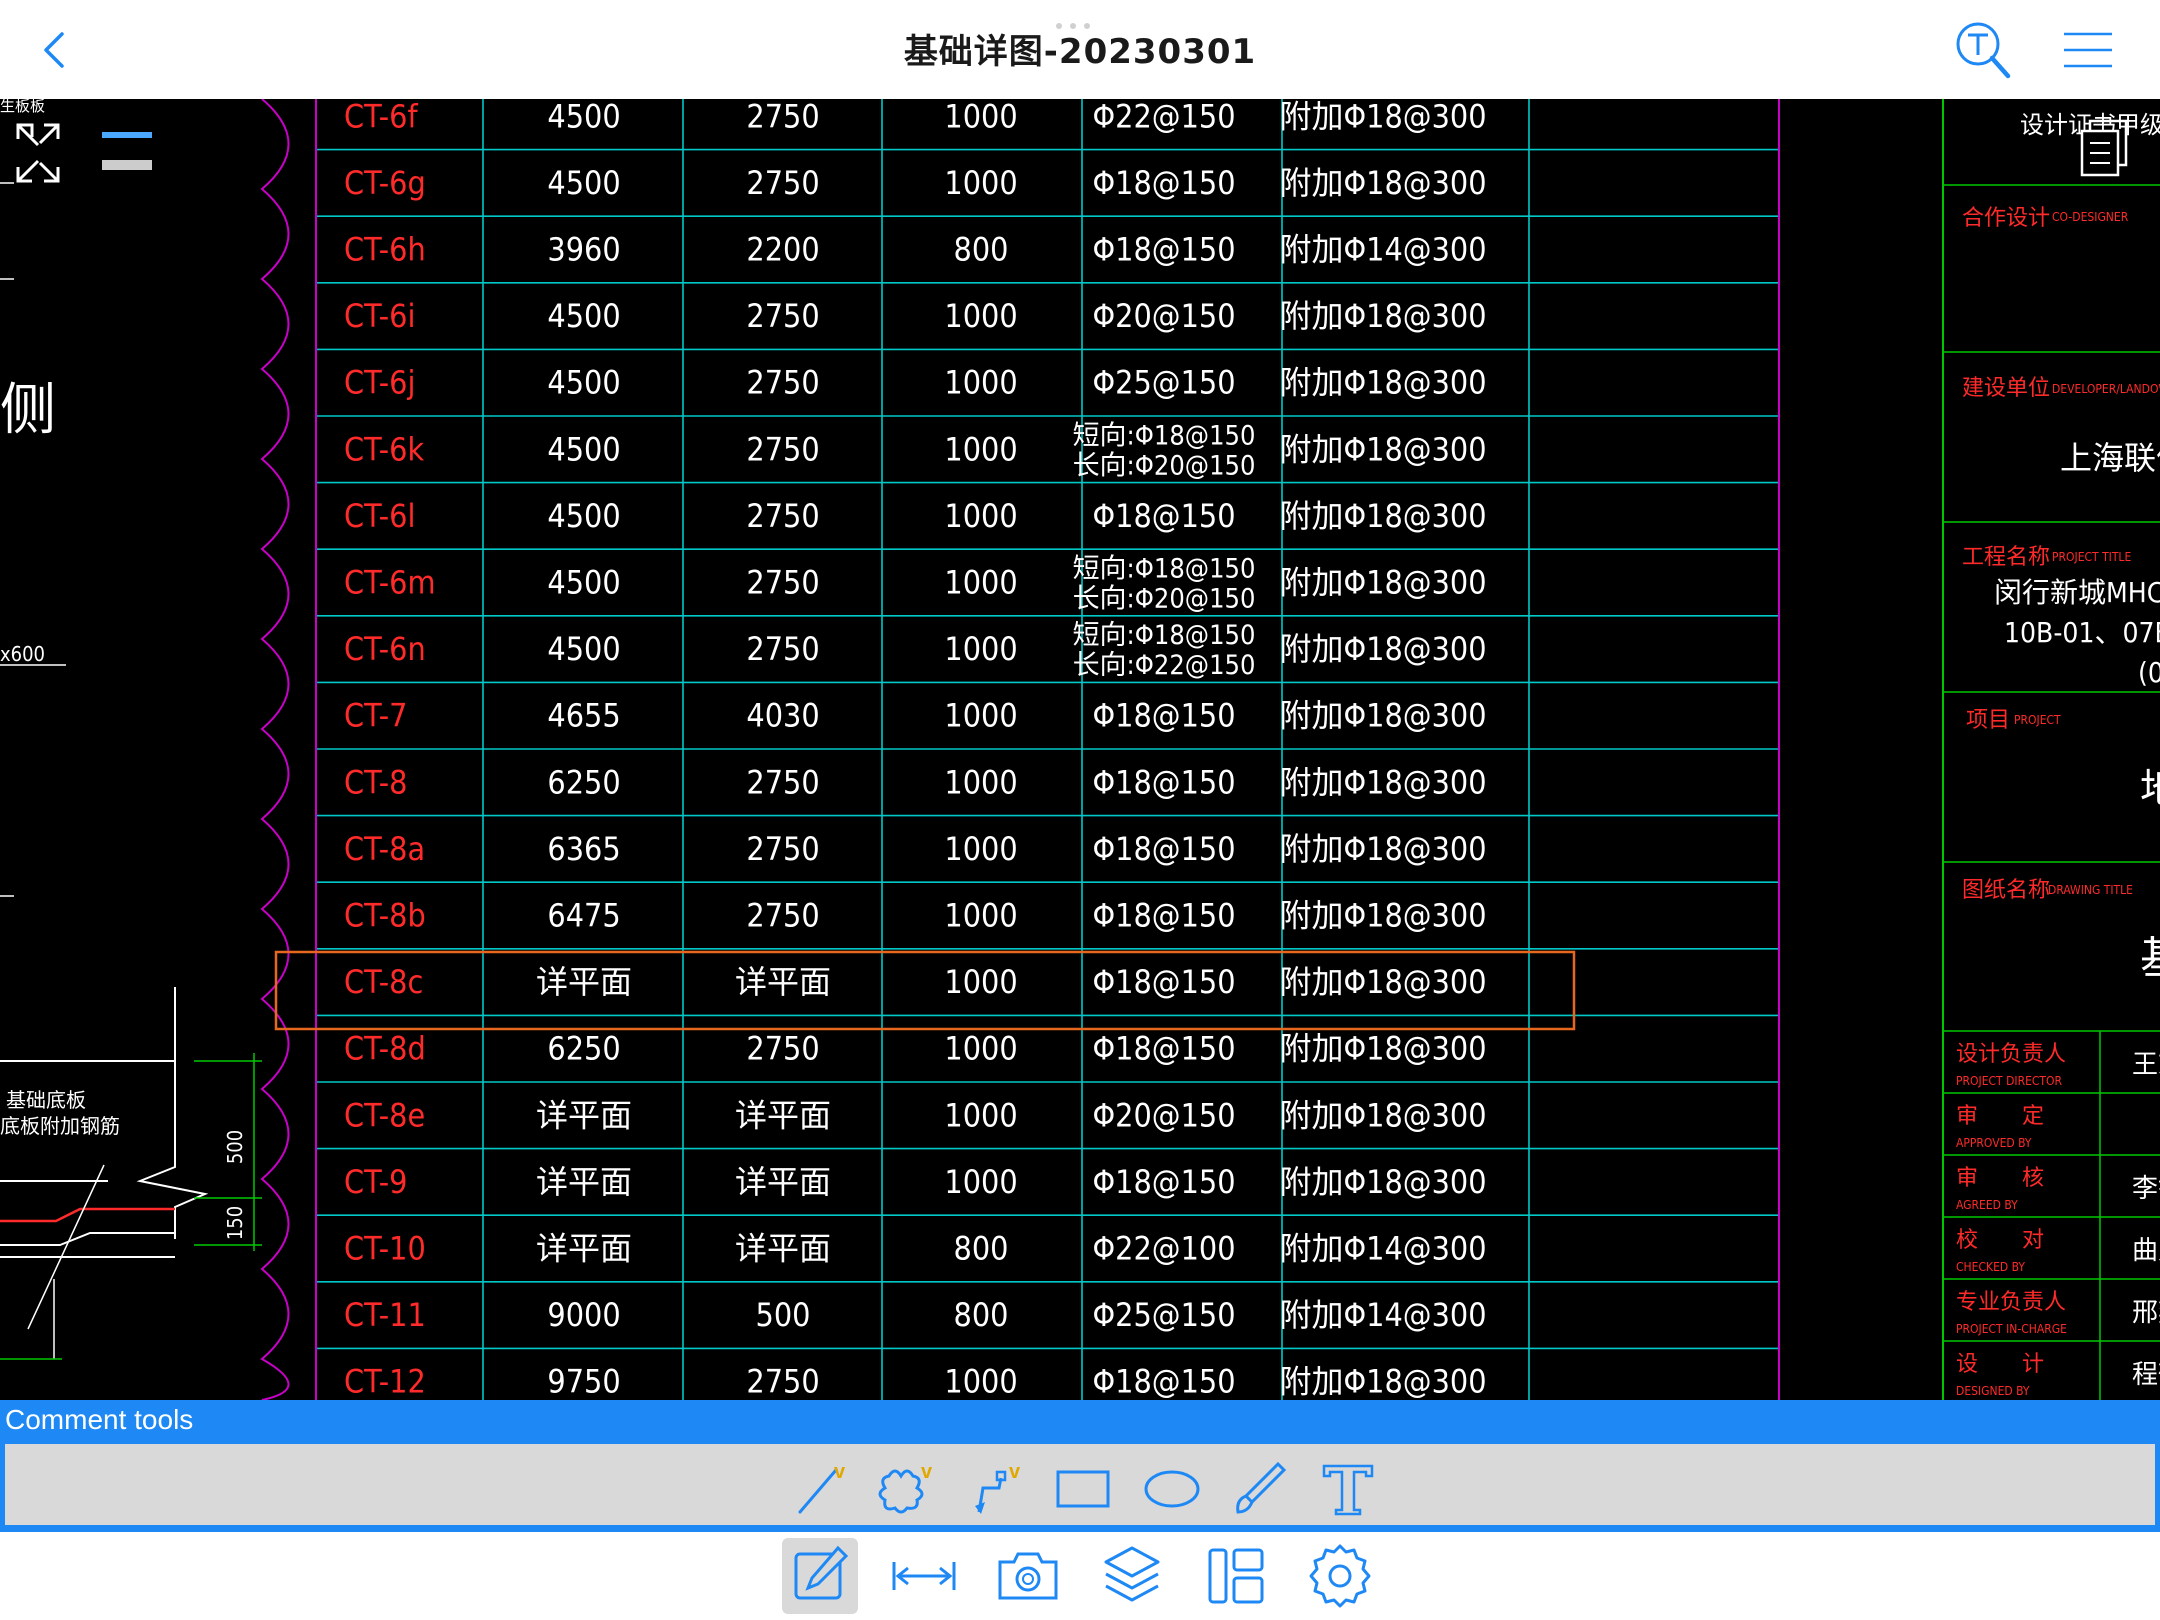 The width and height of the screenshot is (2160, 1620). What do you see at coordinates (924, 1576) in the screenshot?
I see `measure-button` at bounding box center [924, 1576].